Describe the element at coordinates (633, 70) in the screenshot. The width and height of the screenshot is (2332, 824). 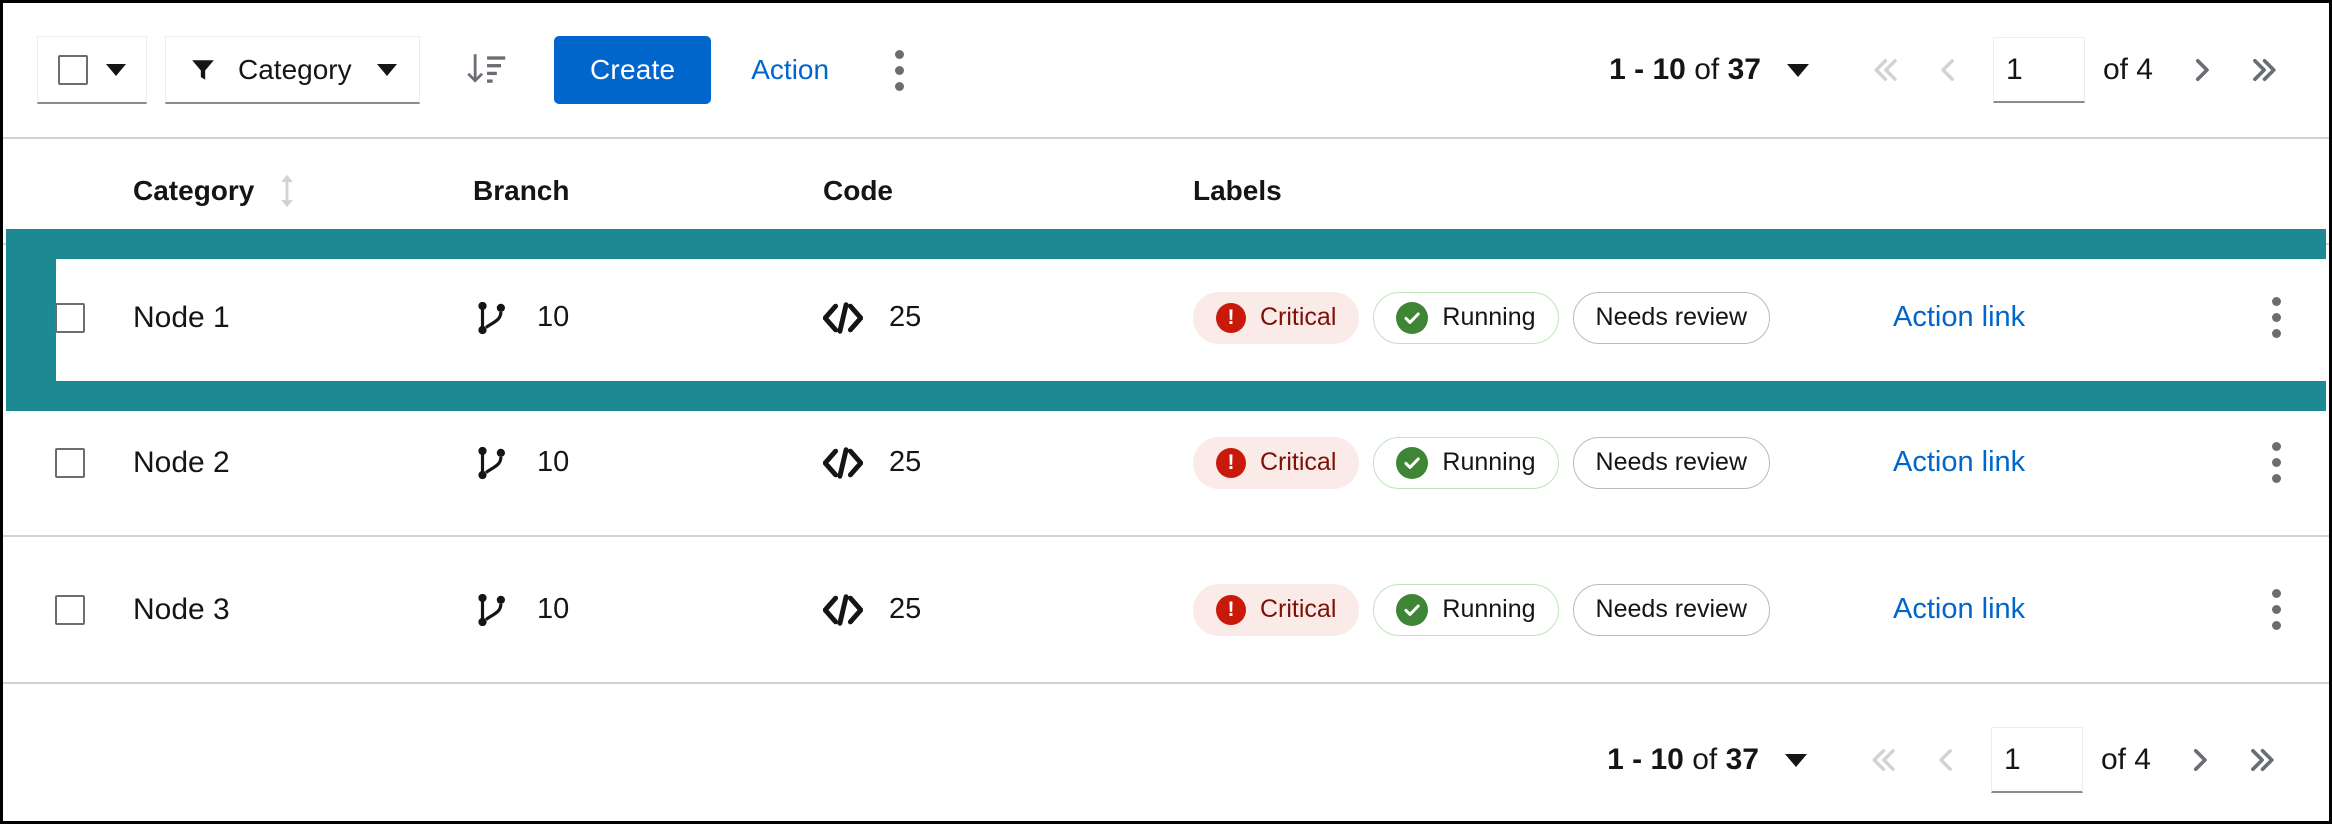
I see `create-button: Create` at that location.